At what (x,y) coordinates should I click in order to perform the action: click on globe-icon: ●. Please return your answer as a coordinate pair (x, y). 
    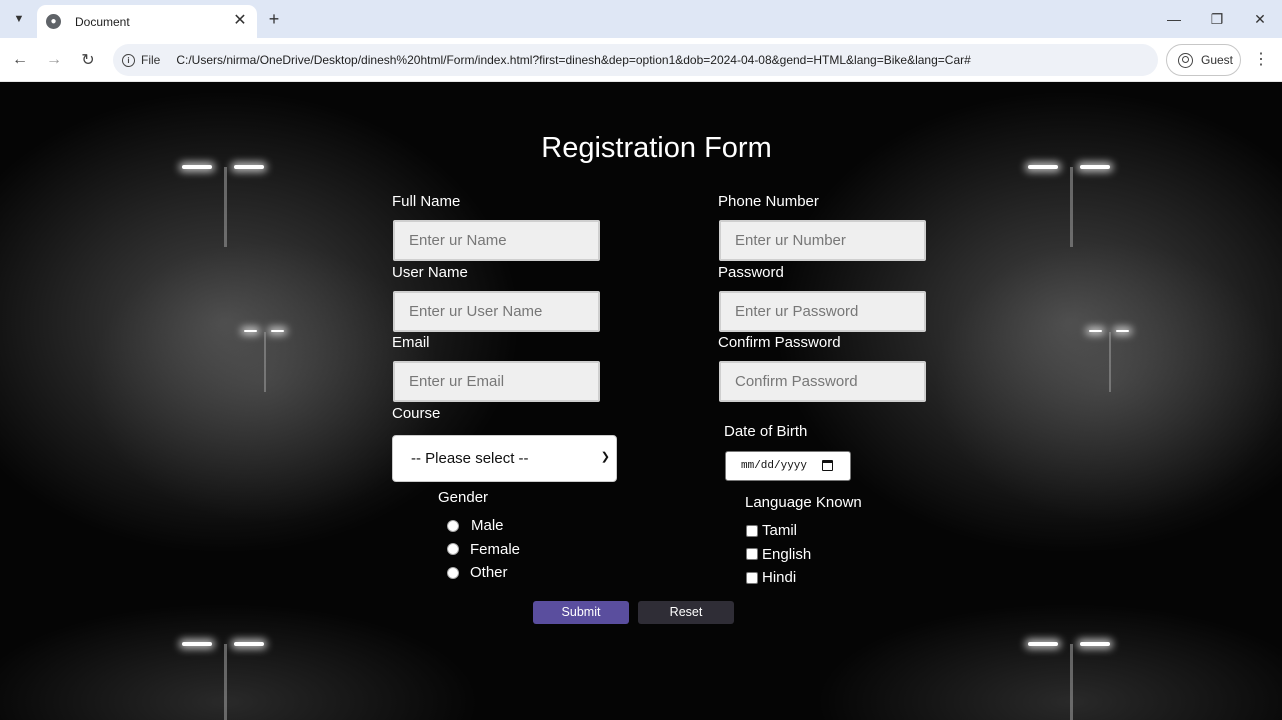
    Looking at the image, I should click on (53, 21).